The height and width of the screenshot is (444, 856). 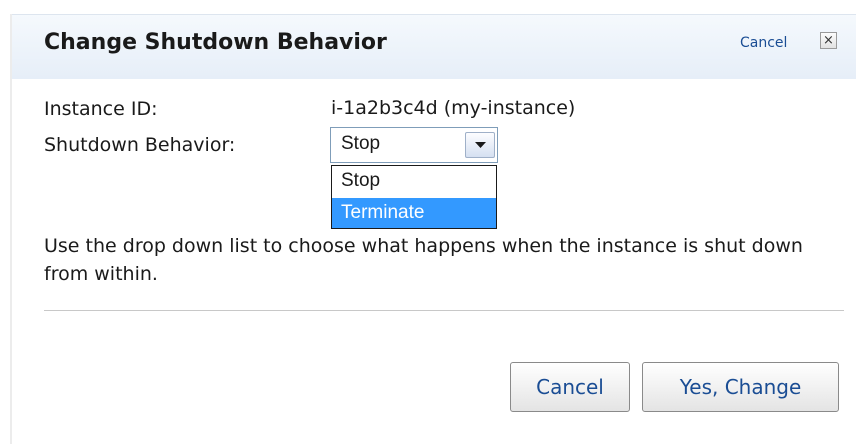 I want to click on divider, so click(x=444, y=310).